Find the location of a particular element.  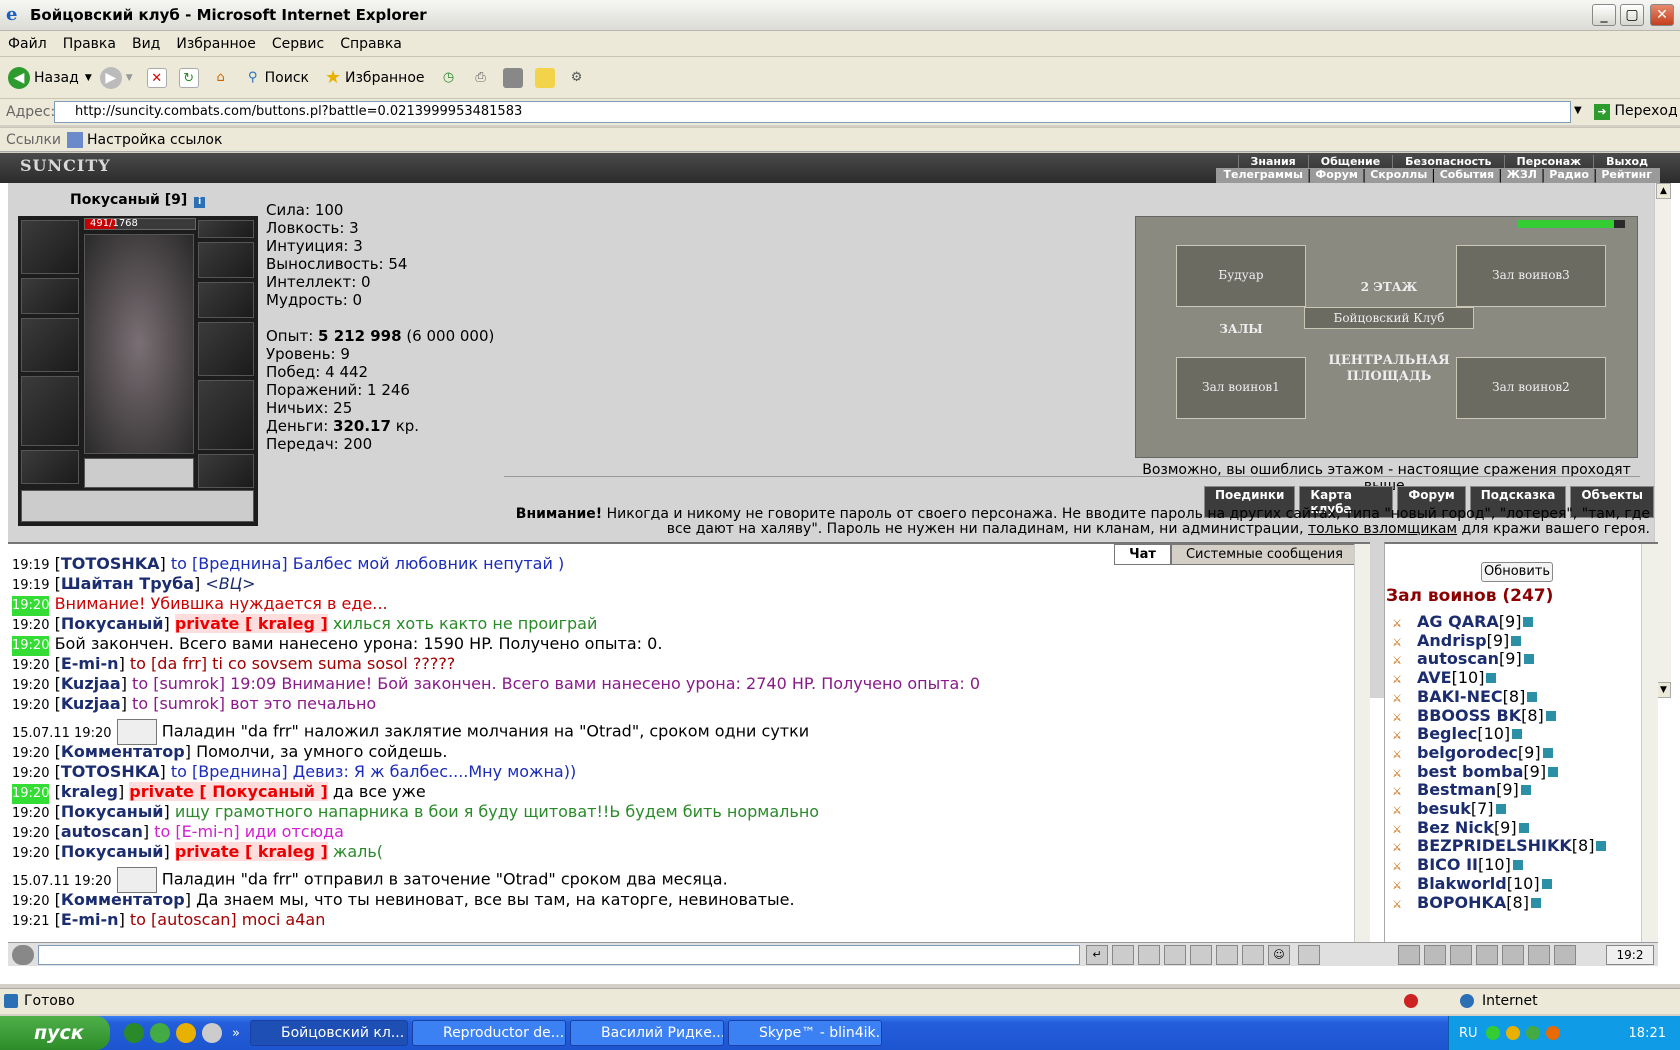

menu-edit: Правка is located at coordinates (89, 44).